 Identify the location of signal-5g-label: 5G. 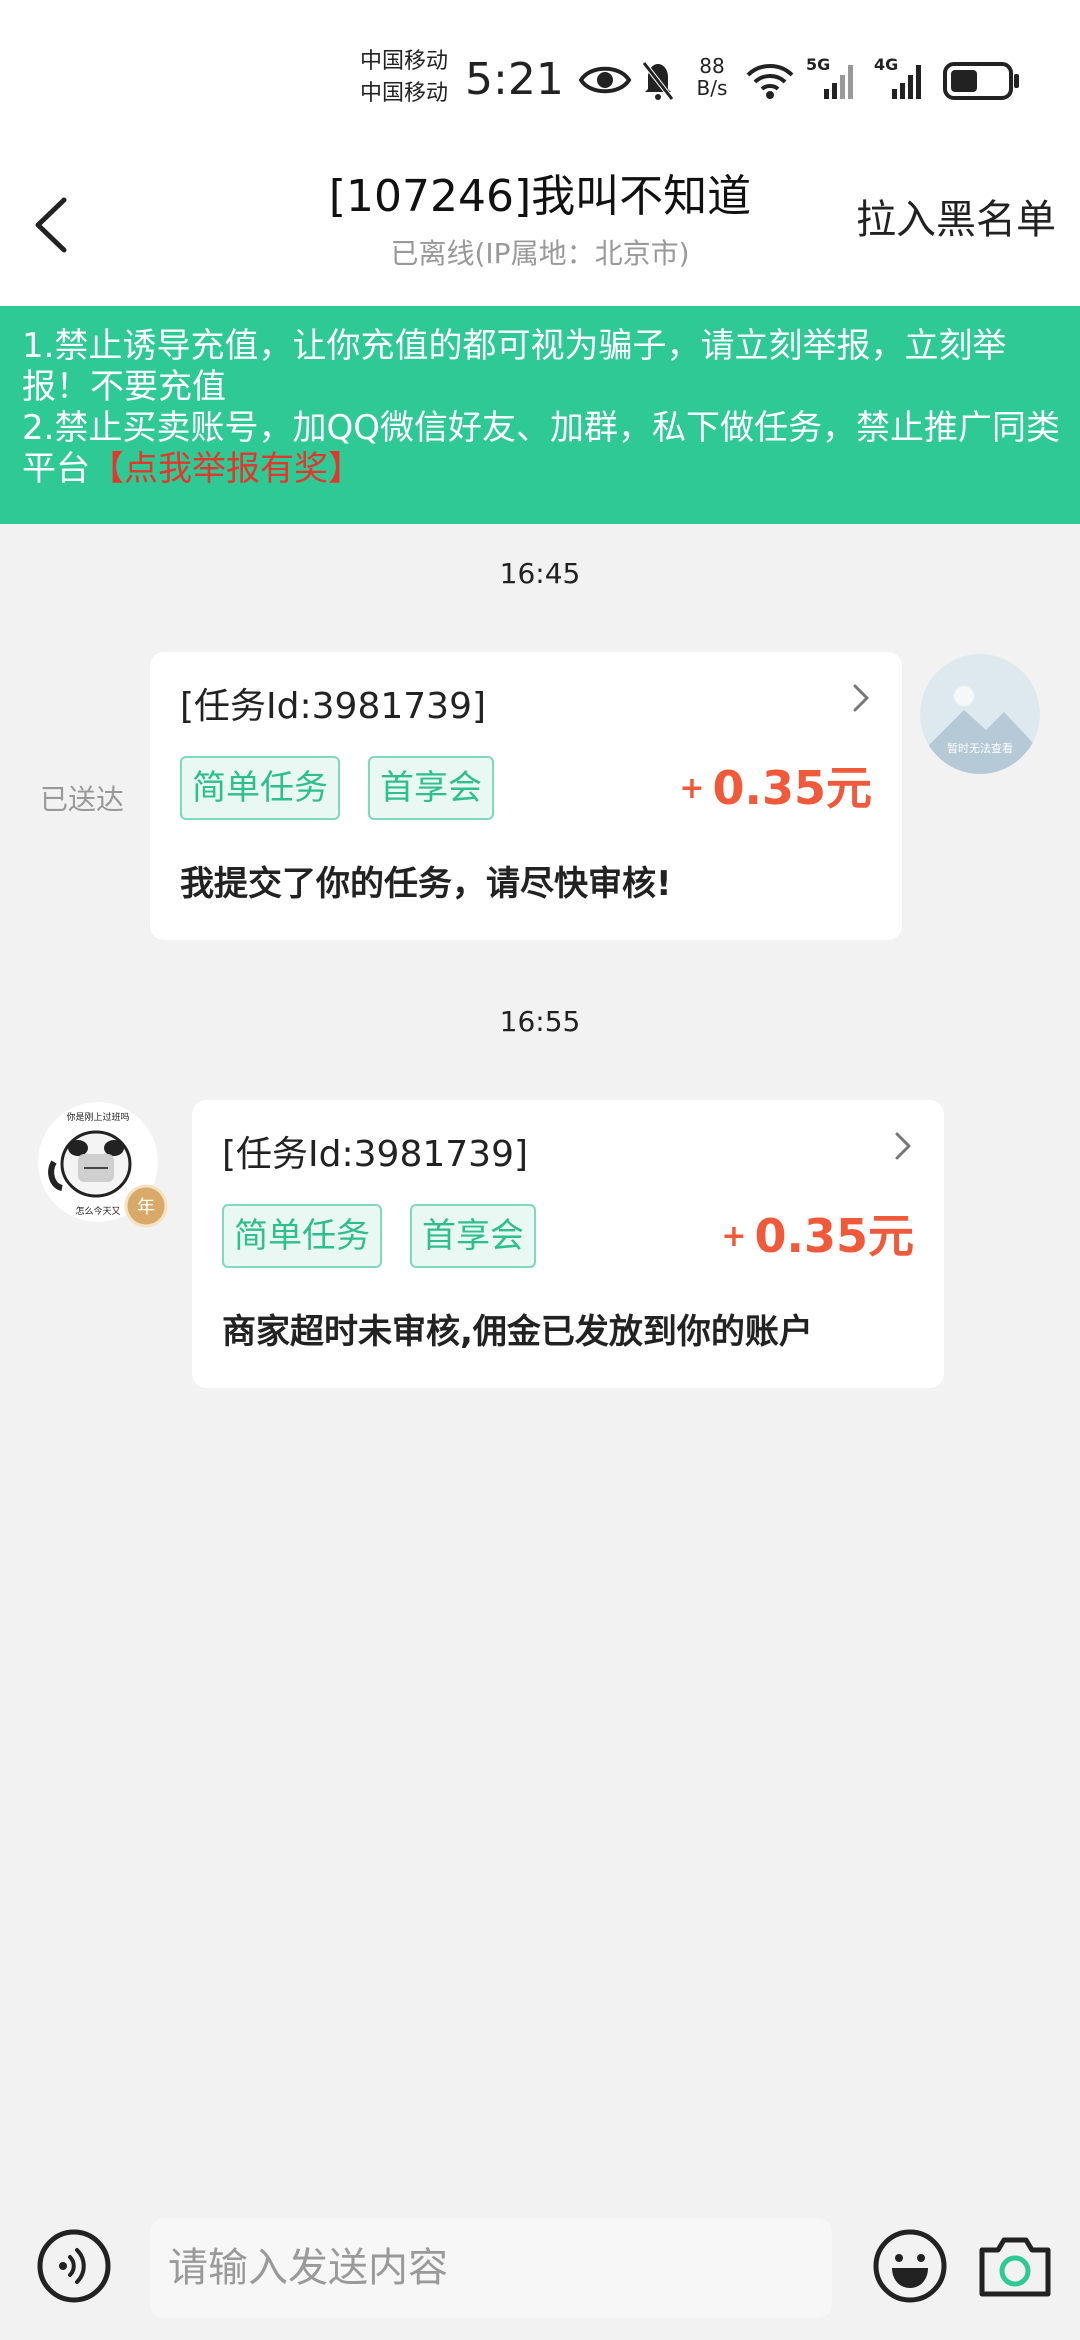
(818, 64).